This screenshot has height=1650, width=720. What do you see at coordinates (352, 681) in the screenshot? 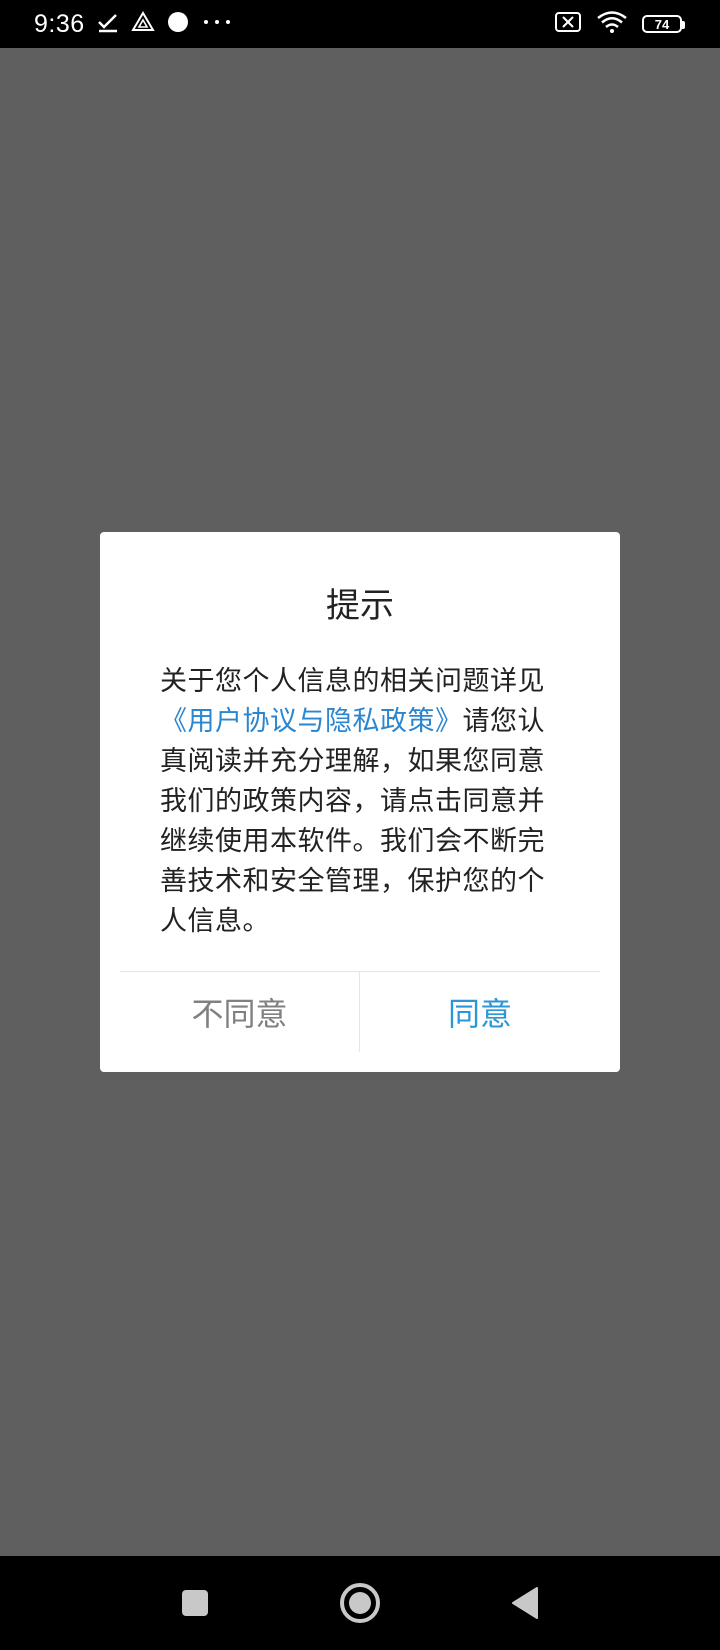
I see `dialog-body-intro: 关于您个人信息的相关问题详见` at bounding box center [352, 681].